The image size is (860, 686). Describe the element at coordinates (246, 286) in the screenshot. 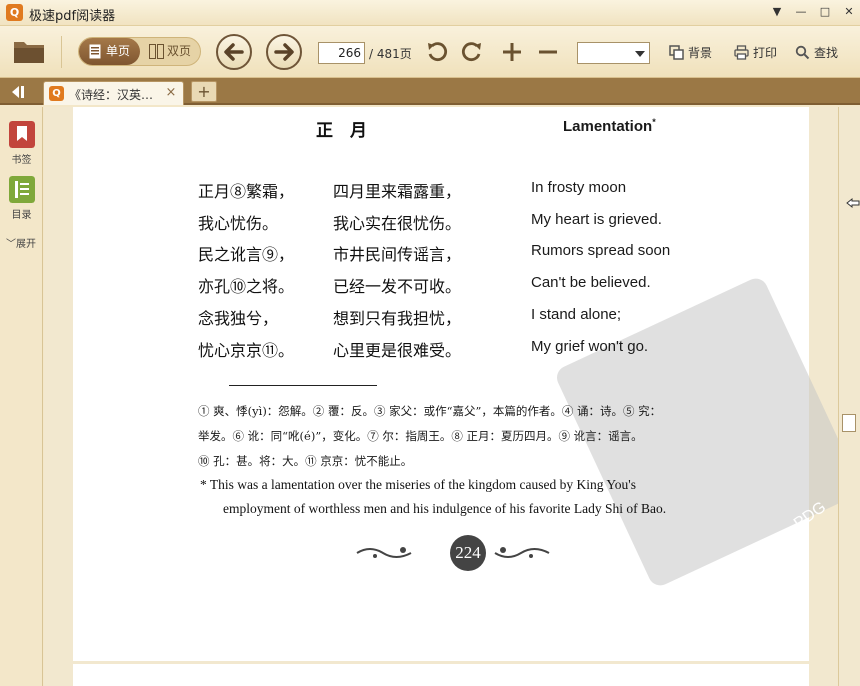

I see `poem-line-cn-orig: 亦孔⑩之将。` at that location.